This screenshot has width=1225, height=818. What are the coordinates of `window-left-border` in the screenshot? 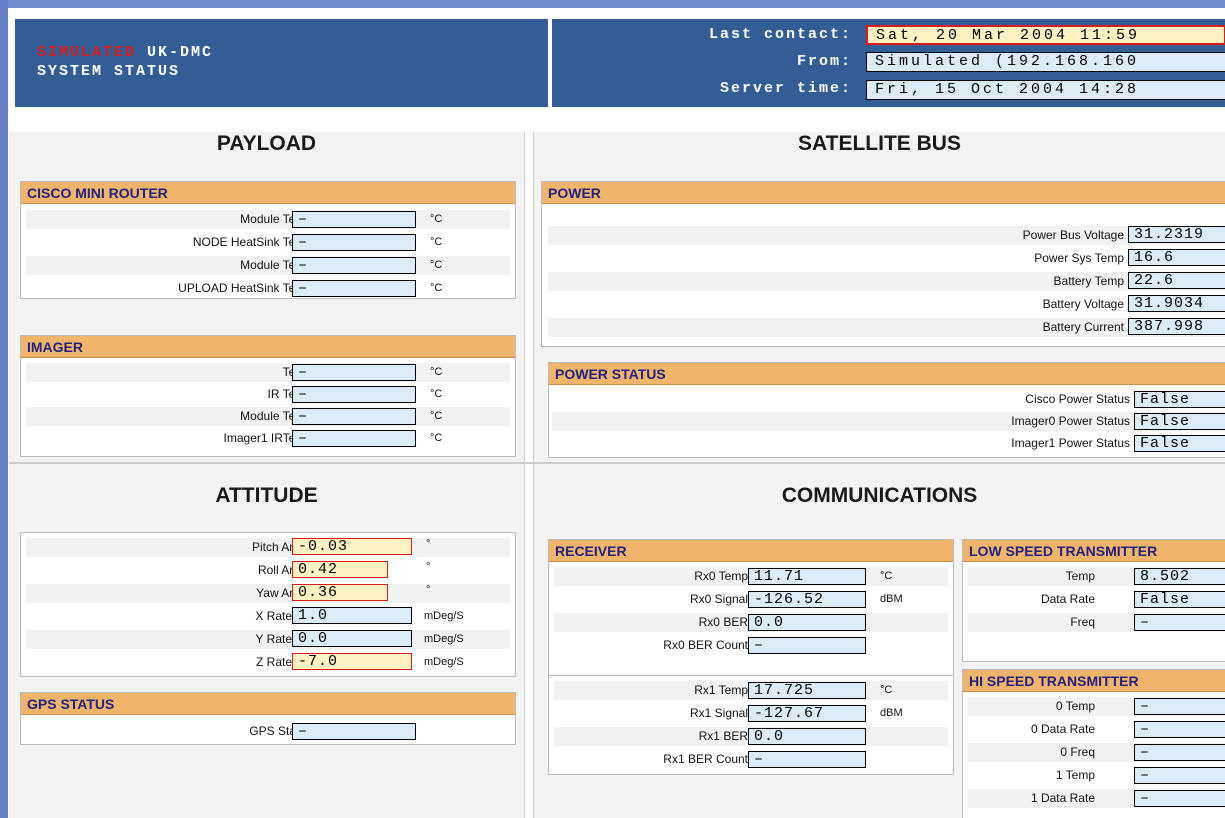 It's located at (4, 409).